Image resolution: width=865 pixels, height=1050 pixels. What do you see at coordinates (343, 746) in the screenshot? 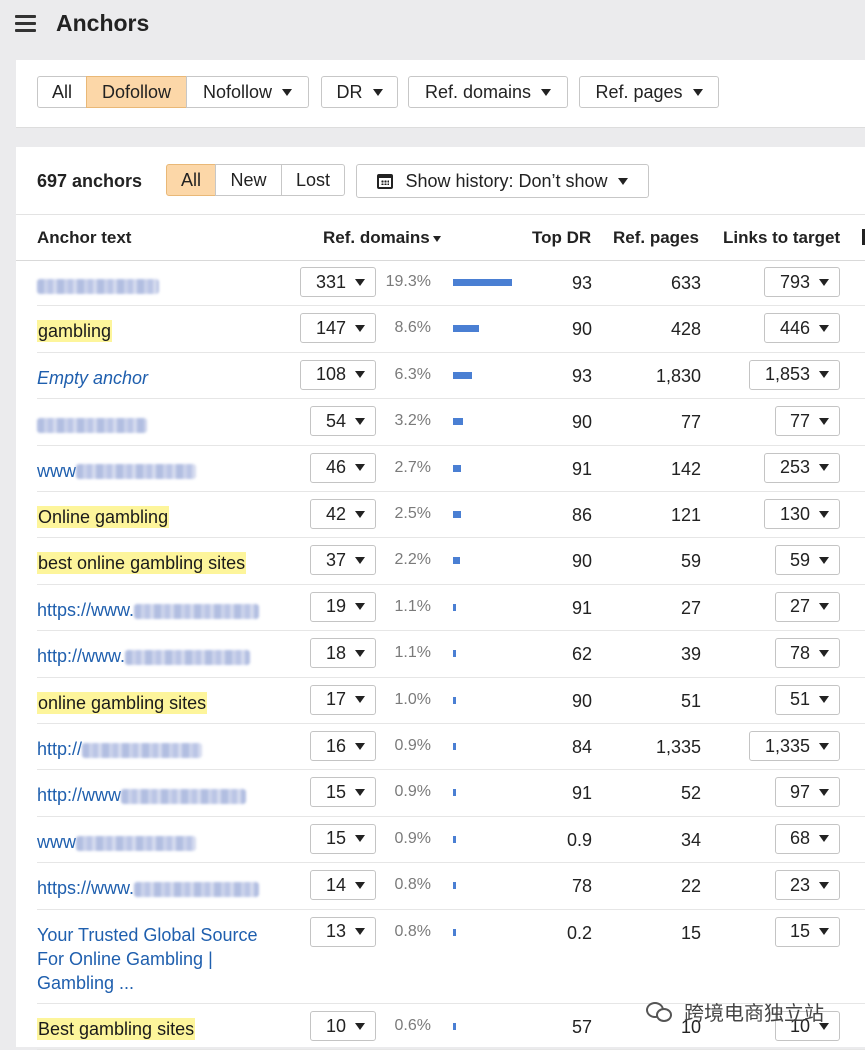
I see `ref-domains-dropdown: 16` at bounding box center [343, 746].